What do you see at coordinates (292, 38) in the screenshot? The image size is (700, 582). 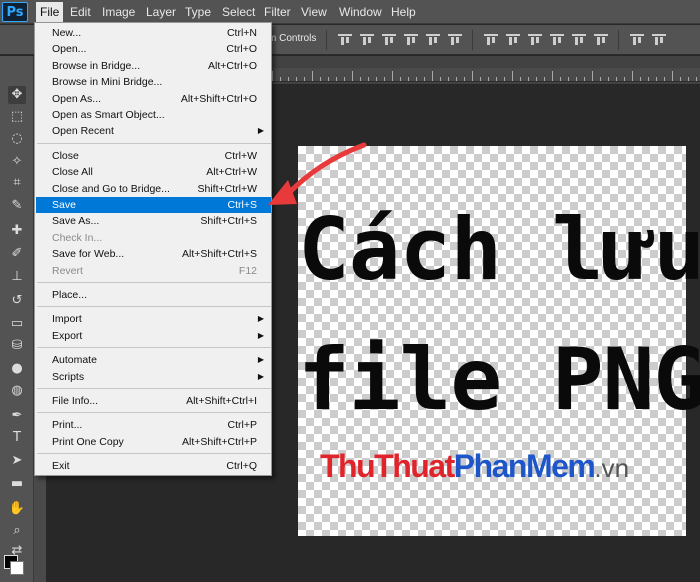 I see `transform-controls-label: m Controls` at bounding box center [292, 38].